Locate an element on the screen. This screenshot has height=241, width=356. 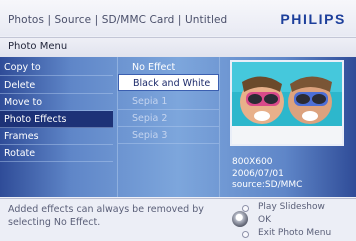
menu-item-frames: Frames is located at coordinates (56, 136).